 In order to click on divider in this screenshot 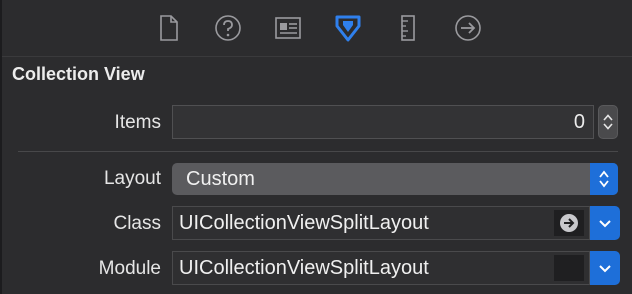, I will do `click(318, 151)`.